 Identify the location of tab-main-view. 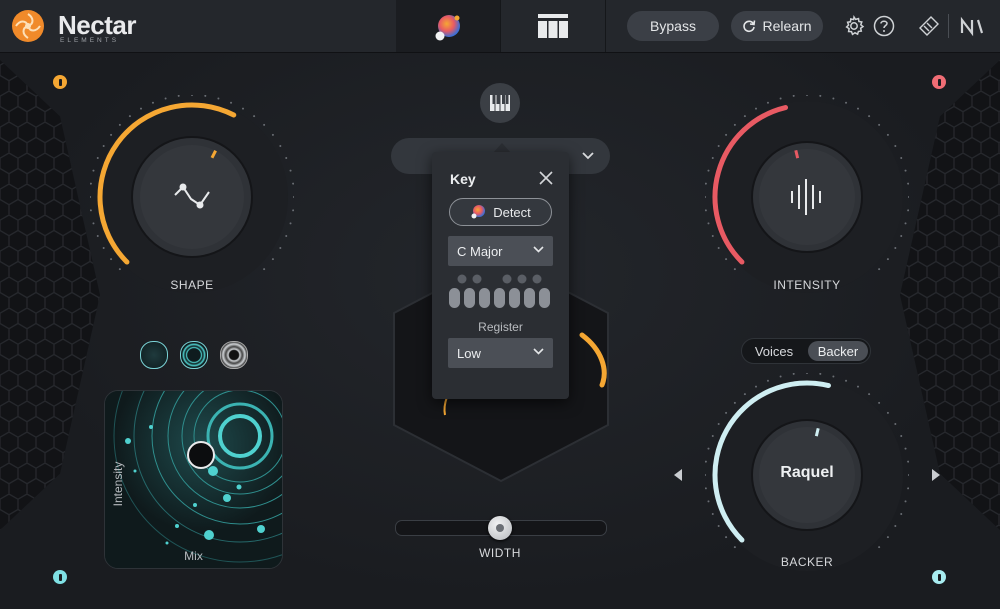
(448, 26).